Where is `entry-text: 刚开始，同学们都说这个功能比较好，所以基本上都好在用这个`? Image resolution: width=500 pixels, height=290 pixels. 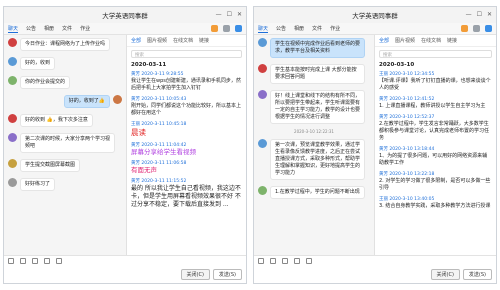 entry-text: 刚开始，同学们都说这个功能比较好，所以基本上都好在用这个 is located at coordinates (186, 109).